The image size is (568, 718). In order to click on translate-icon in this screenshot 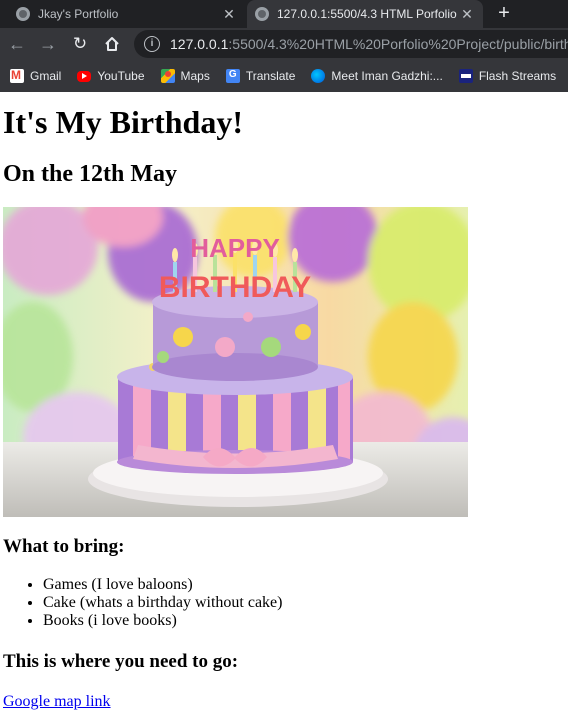, I will do `click(232, 76)`.